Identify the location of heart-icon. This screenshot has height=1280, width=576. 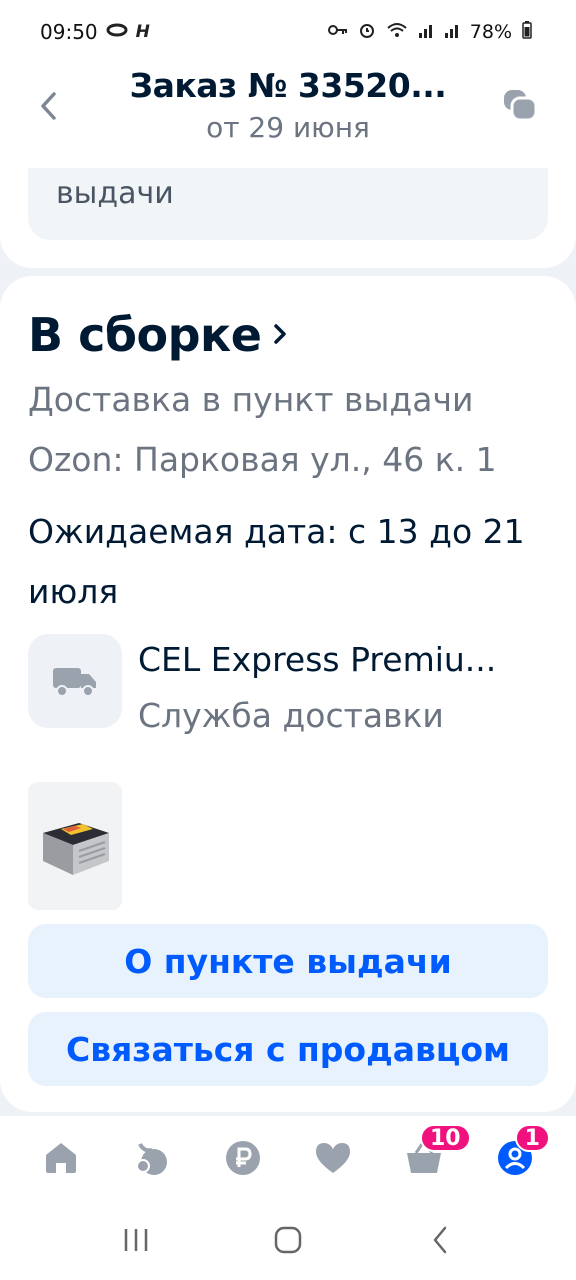
(333, 1158).